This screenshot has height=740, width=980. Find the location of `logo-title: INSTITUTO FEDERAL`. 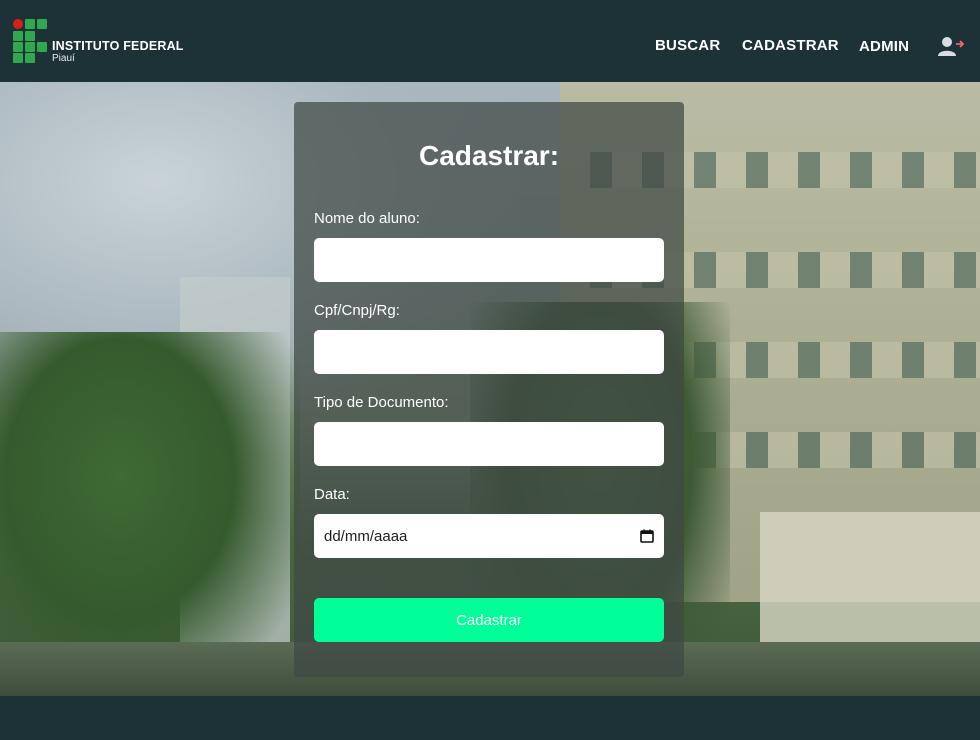

logo-title: INSTITUTO FEDERAL is located at coordinates (118, 46).